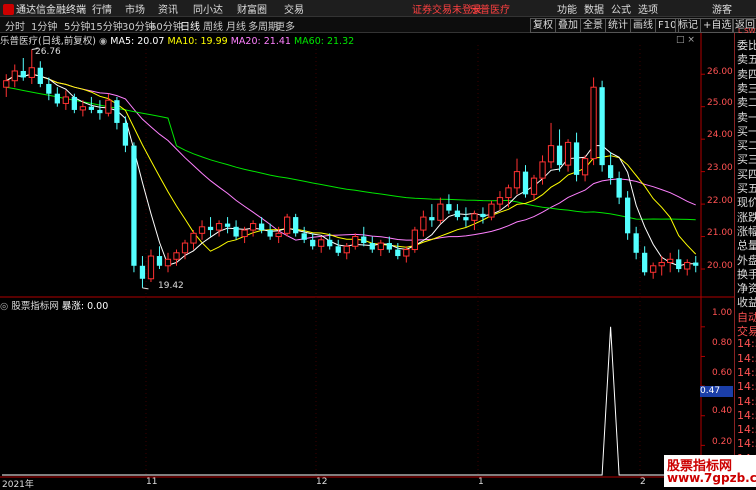 This screenshot has width=756, height=490. Describe the element at coordinates (716, 391) in the screenshot. I see `indicator-marker: 0.47` at that location.